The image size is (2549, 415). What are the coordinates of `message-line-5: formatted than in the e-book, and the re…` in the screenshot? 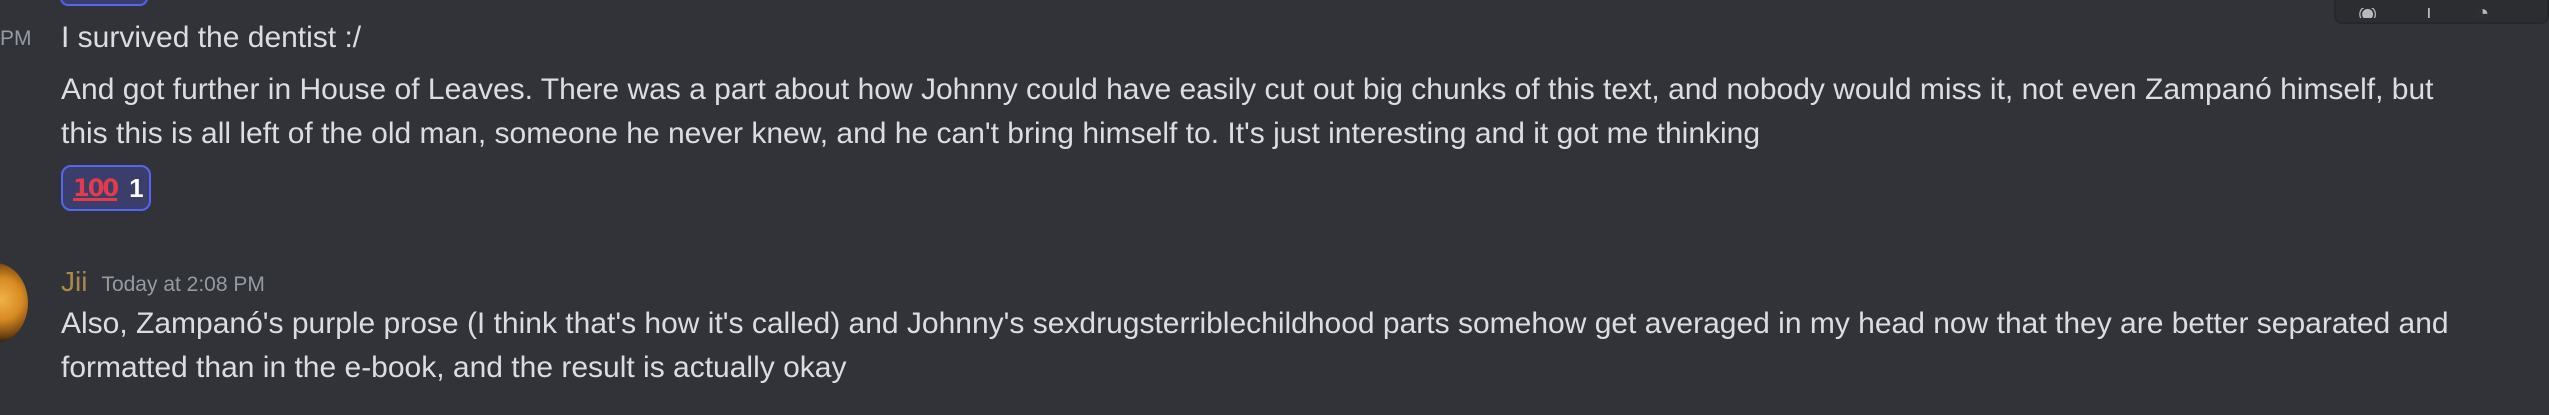 It's located at (454, 367).